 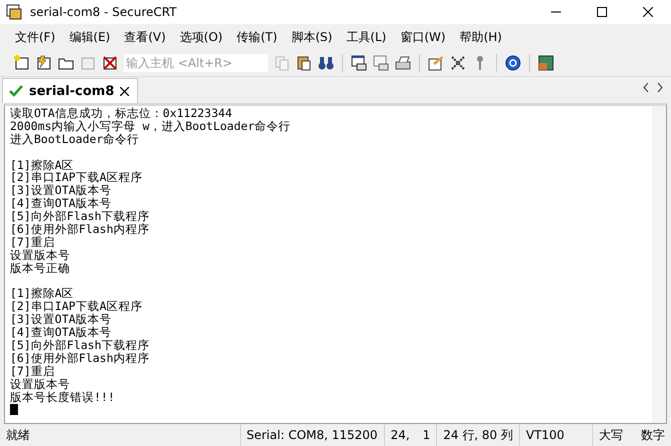 What do you see at coordinates (477, 435) in the screenshot?
I see `status-text: 24 行, 80 列` at bounding box center [477, 435].